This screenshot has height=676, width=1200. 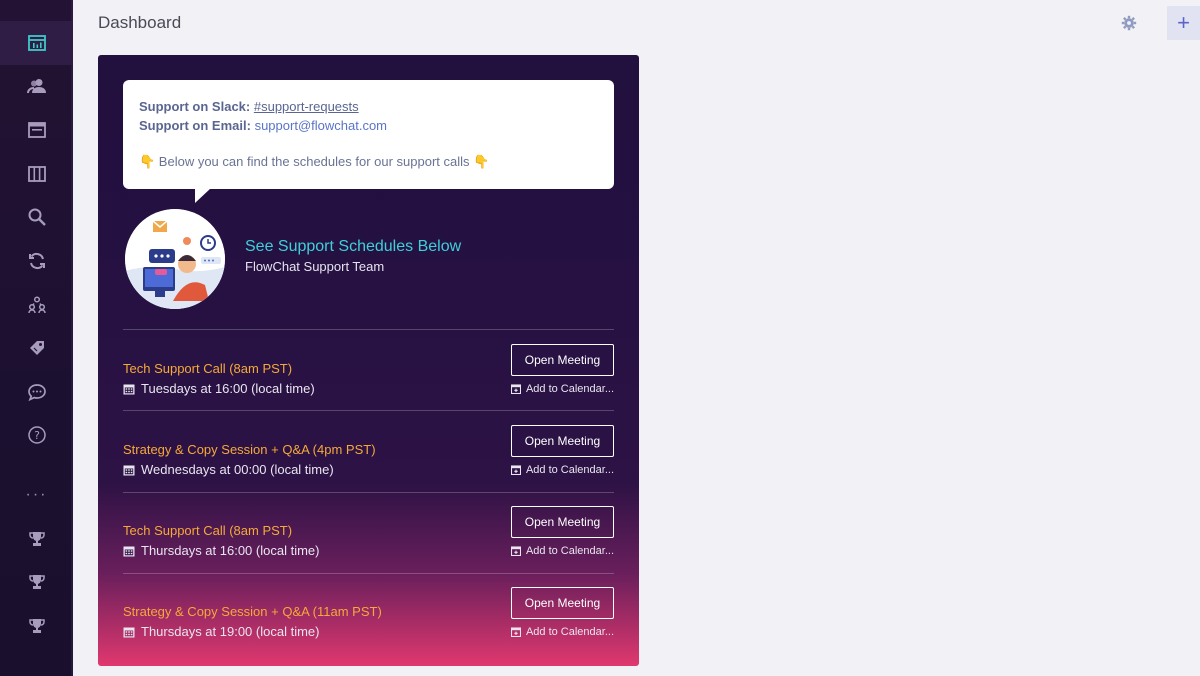 I want to click on sidebar-item-boards, so click(x=36, y=174).